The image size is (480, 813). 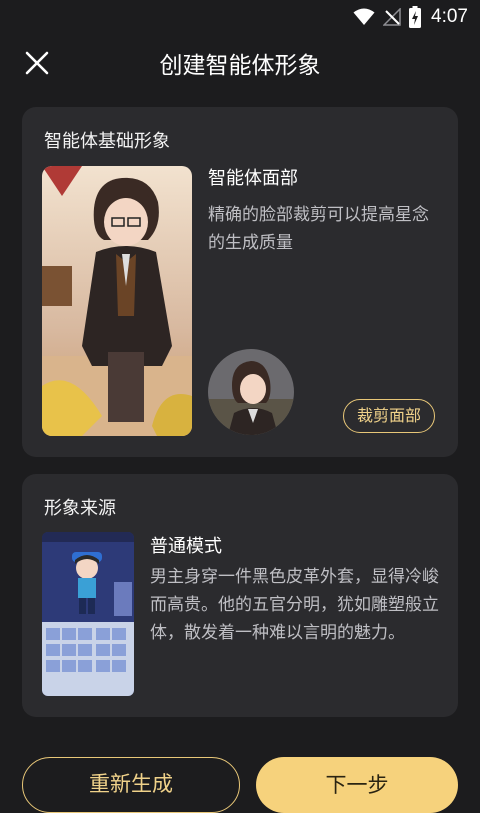 I want to click on header: 创建智能体形象, so click(x=240, y=62).